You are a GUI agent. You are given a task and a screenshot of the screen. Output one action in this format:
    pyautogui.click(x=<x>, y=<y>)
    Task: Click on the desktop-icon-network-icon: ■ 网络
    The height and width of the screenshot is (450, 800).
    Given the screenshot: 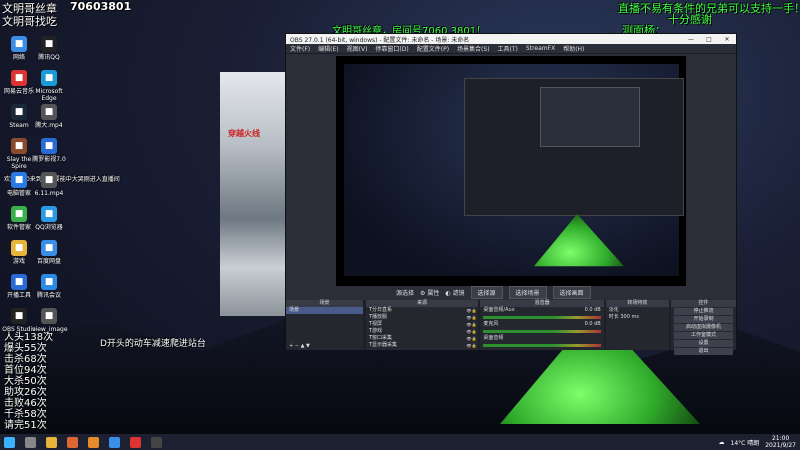 What is the action you would take?
    pyautogui.click(x=19, y=48)
    